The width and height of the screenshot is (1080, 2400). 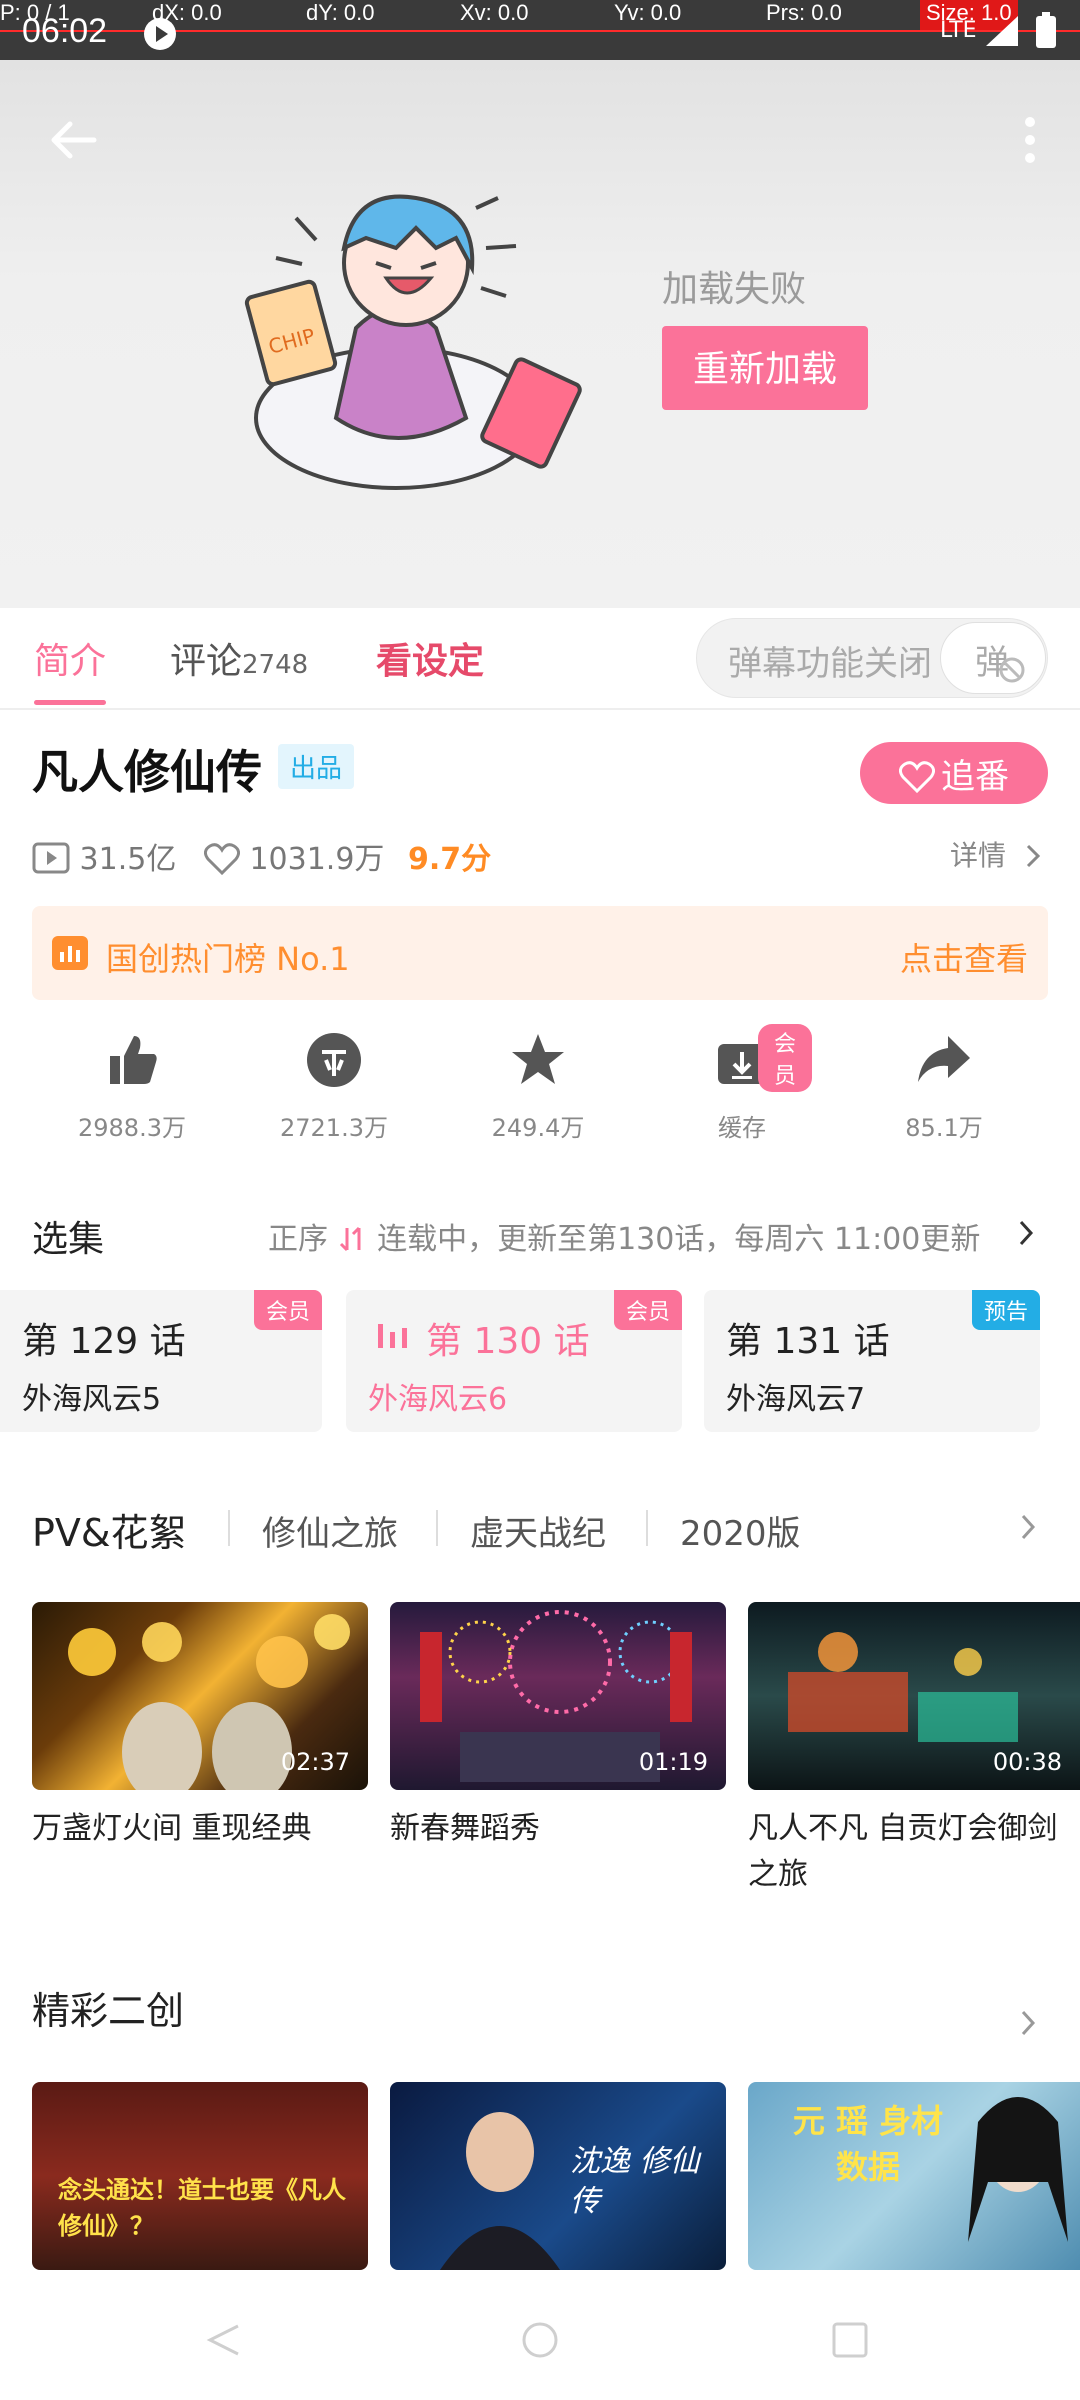 I want to click on creation-thumbnail: 沈逸 修仙传, so click(x=558, y=2176).